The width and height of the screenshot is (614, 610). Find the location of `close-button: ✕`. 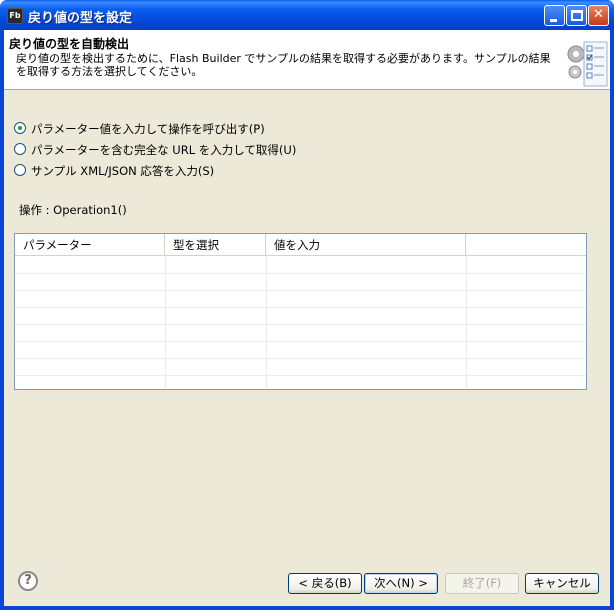

close-button: ✕ is located at coordinates (598, 15).